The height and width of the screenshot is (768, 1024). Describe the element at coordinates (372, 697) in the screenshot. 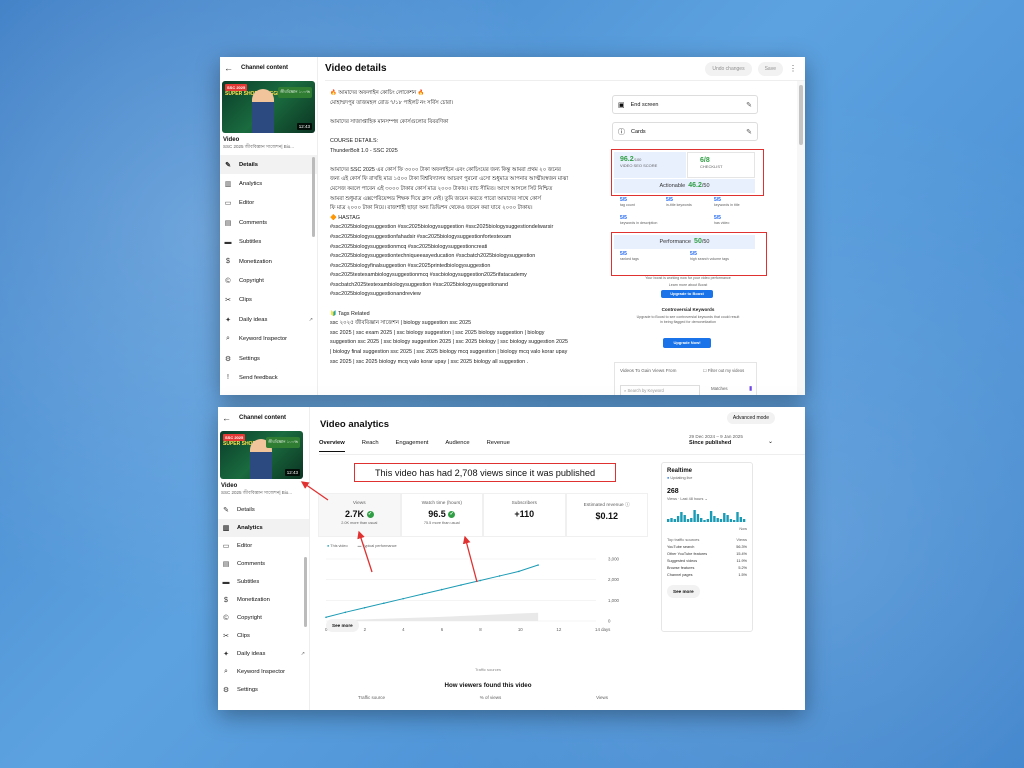

I see `col-traffic-source: Traffic source` at that location.